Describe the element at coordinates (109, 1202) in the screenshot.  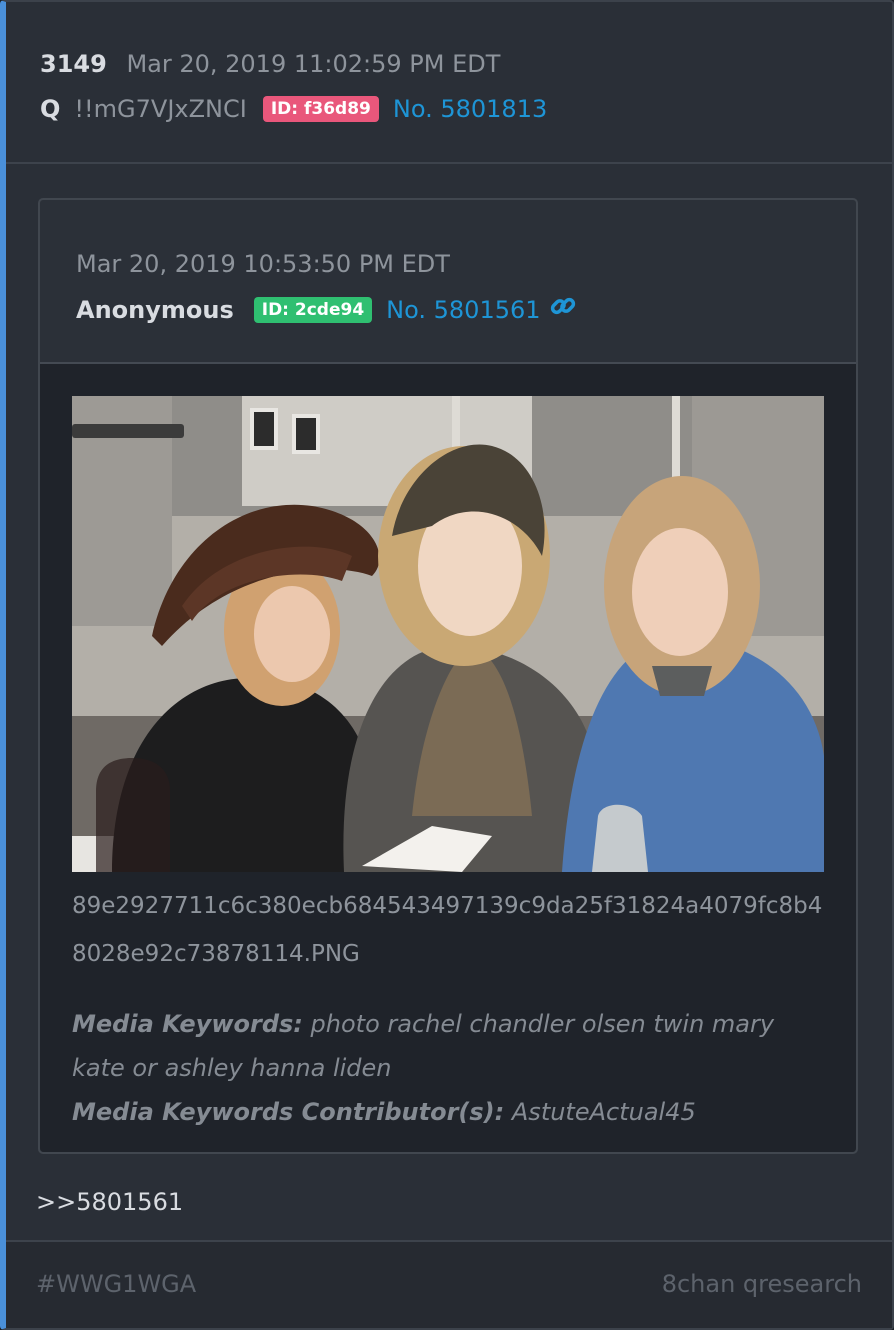
I see `reply-reference: >>5801561` at that location.